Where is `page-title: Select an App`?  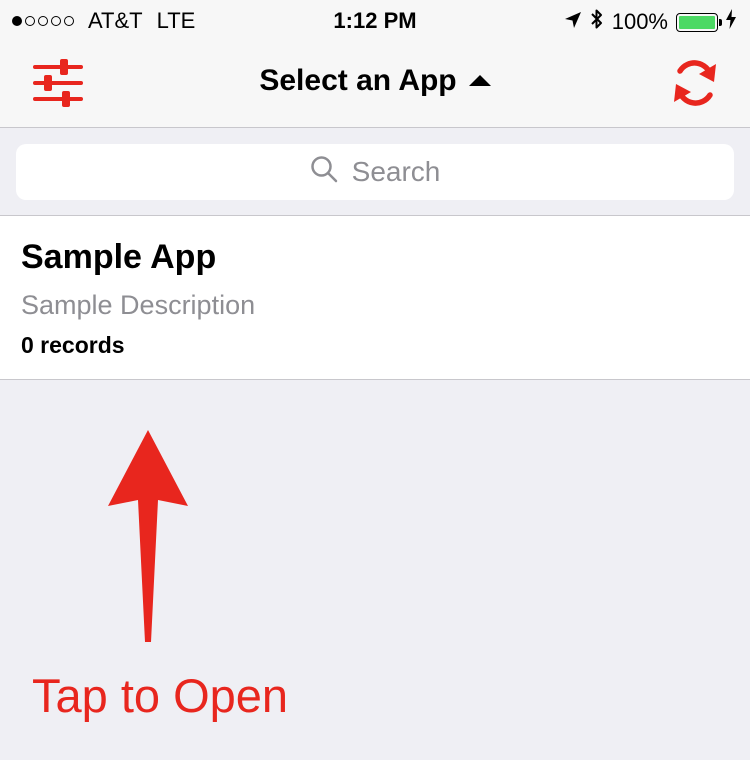
page-title: Select an App is located at coordinates (358, 80).